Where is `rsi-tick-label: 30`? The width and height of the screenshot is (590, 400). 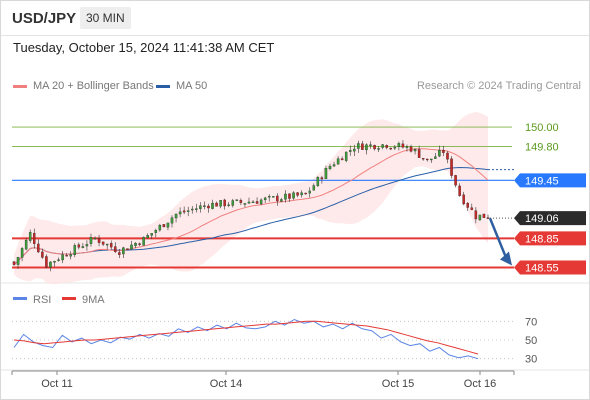
rsi-tick-label: 30 is located at coordinates (531, 360).